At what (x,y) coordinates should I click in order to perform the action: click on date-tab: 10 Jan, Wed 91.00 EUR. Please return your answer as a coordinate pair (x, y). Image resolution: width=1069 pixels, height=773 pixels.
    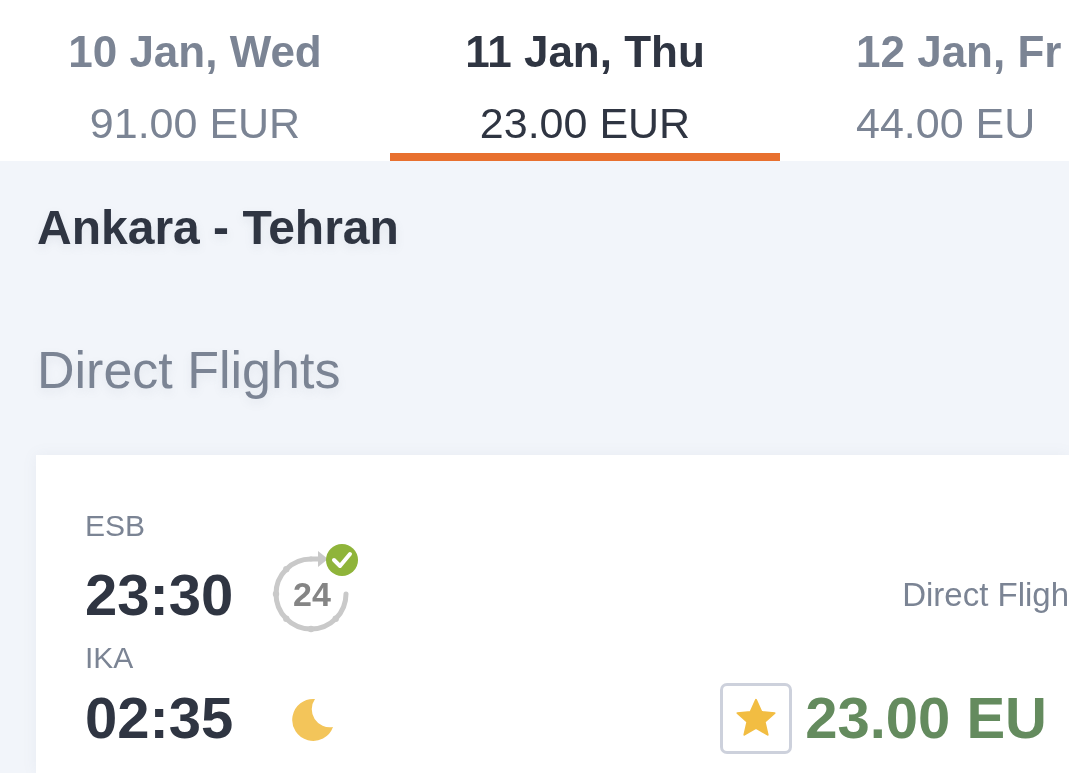
    Looking at the image, I should click on (195, 80).